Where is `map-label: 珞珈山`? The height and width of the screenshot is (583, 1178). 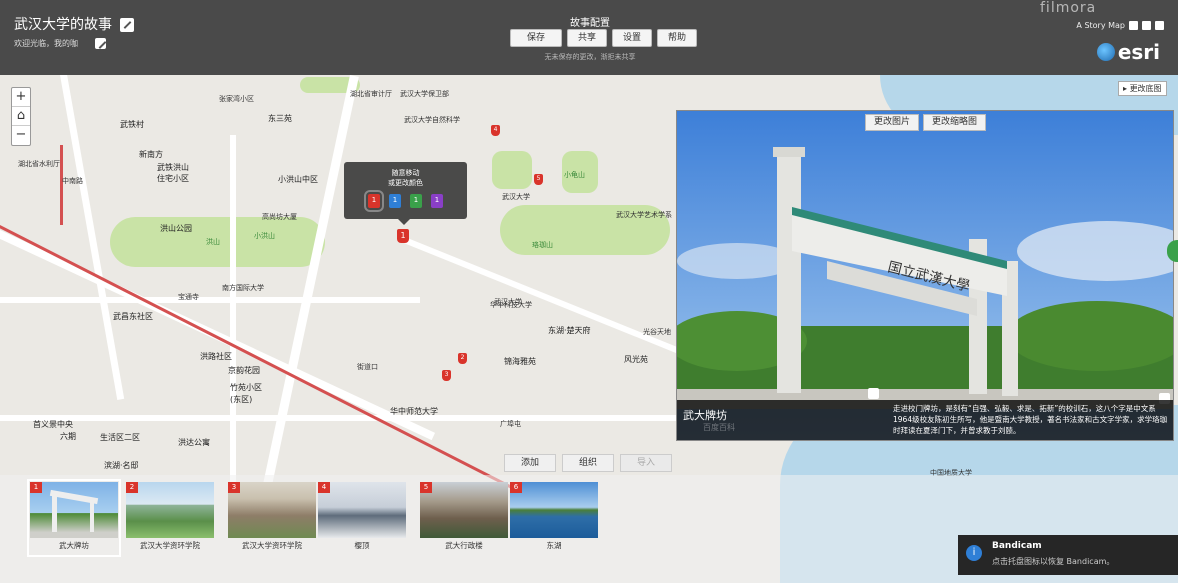
map-label: 珞珈山 is located at coordinates (542, 245).